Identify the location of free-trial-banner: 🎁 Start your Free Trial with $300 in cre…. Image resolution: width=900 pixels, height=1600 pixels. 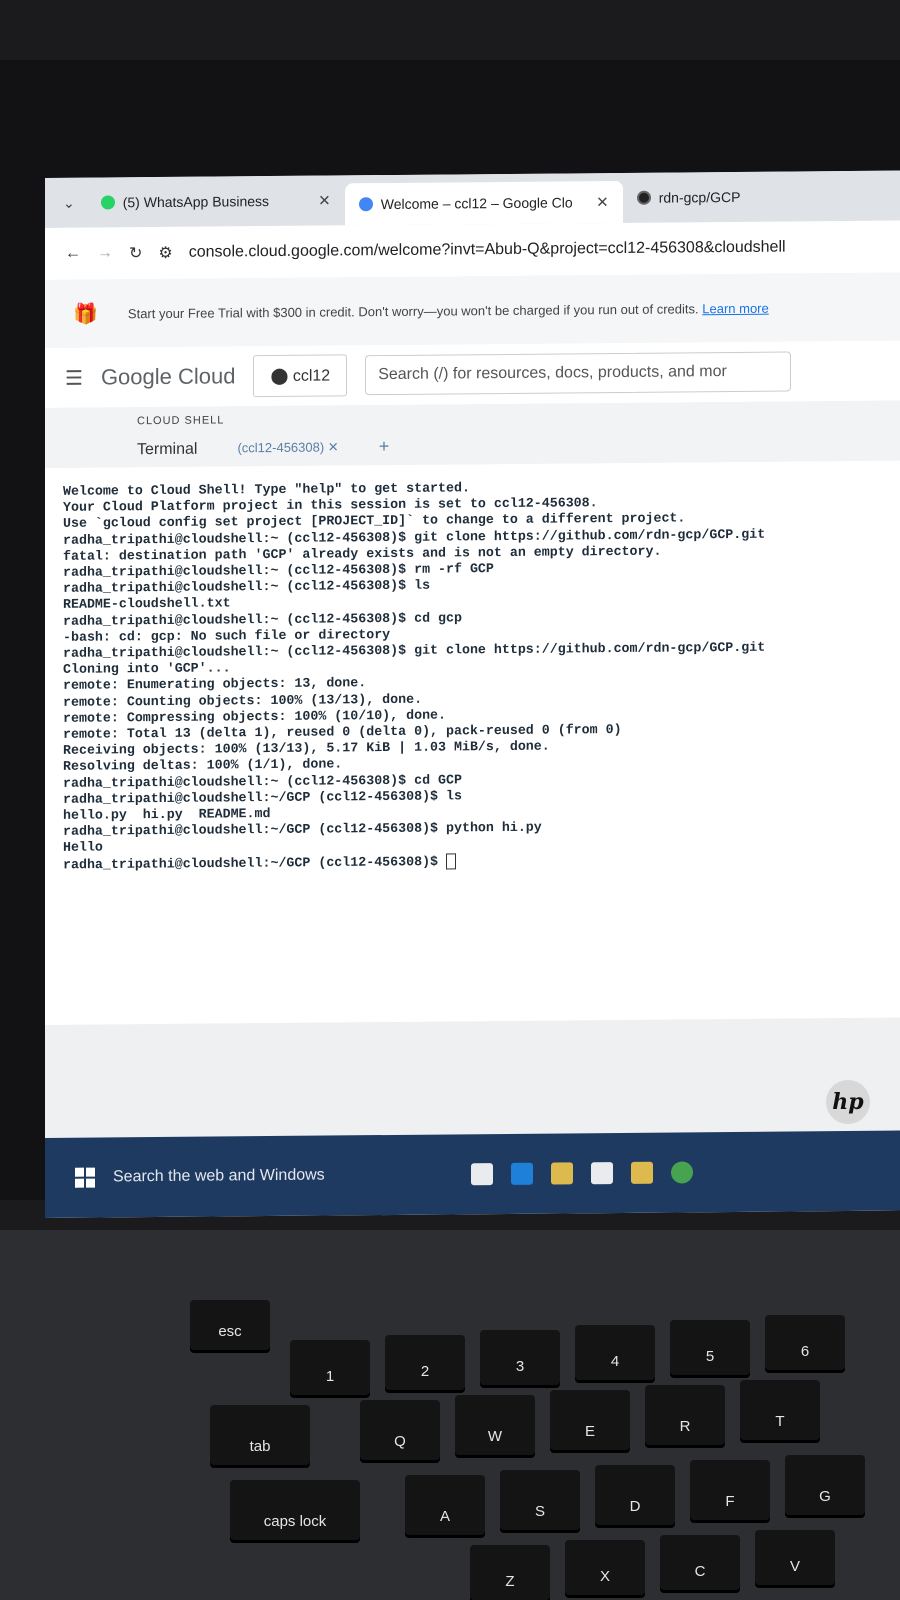
(472, 310).